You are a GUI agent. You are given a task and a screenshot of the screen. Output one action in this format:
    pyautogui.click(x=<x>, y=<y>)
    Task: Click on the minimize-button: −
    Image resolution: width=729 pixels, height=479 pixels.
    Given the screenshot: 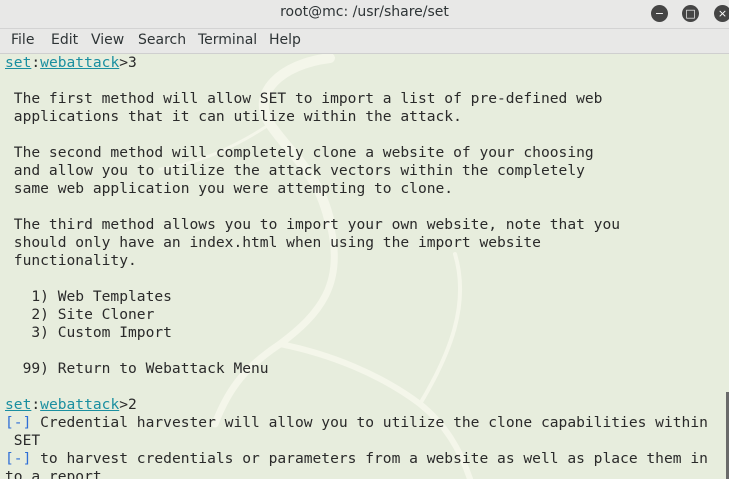 What is the action you would take?
    pyautogui.click(x=659, y=13)
    